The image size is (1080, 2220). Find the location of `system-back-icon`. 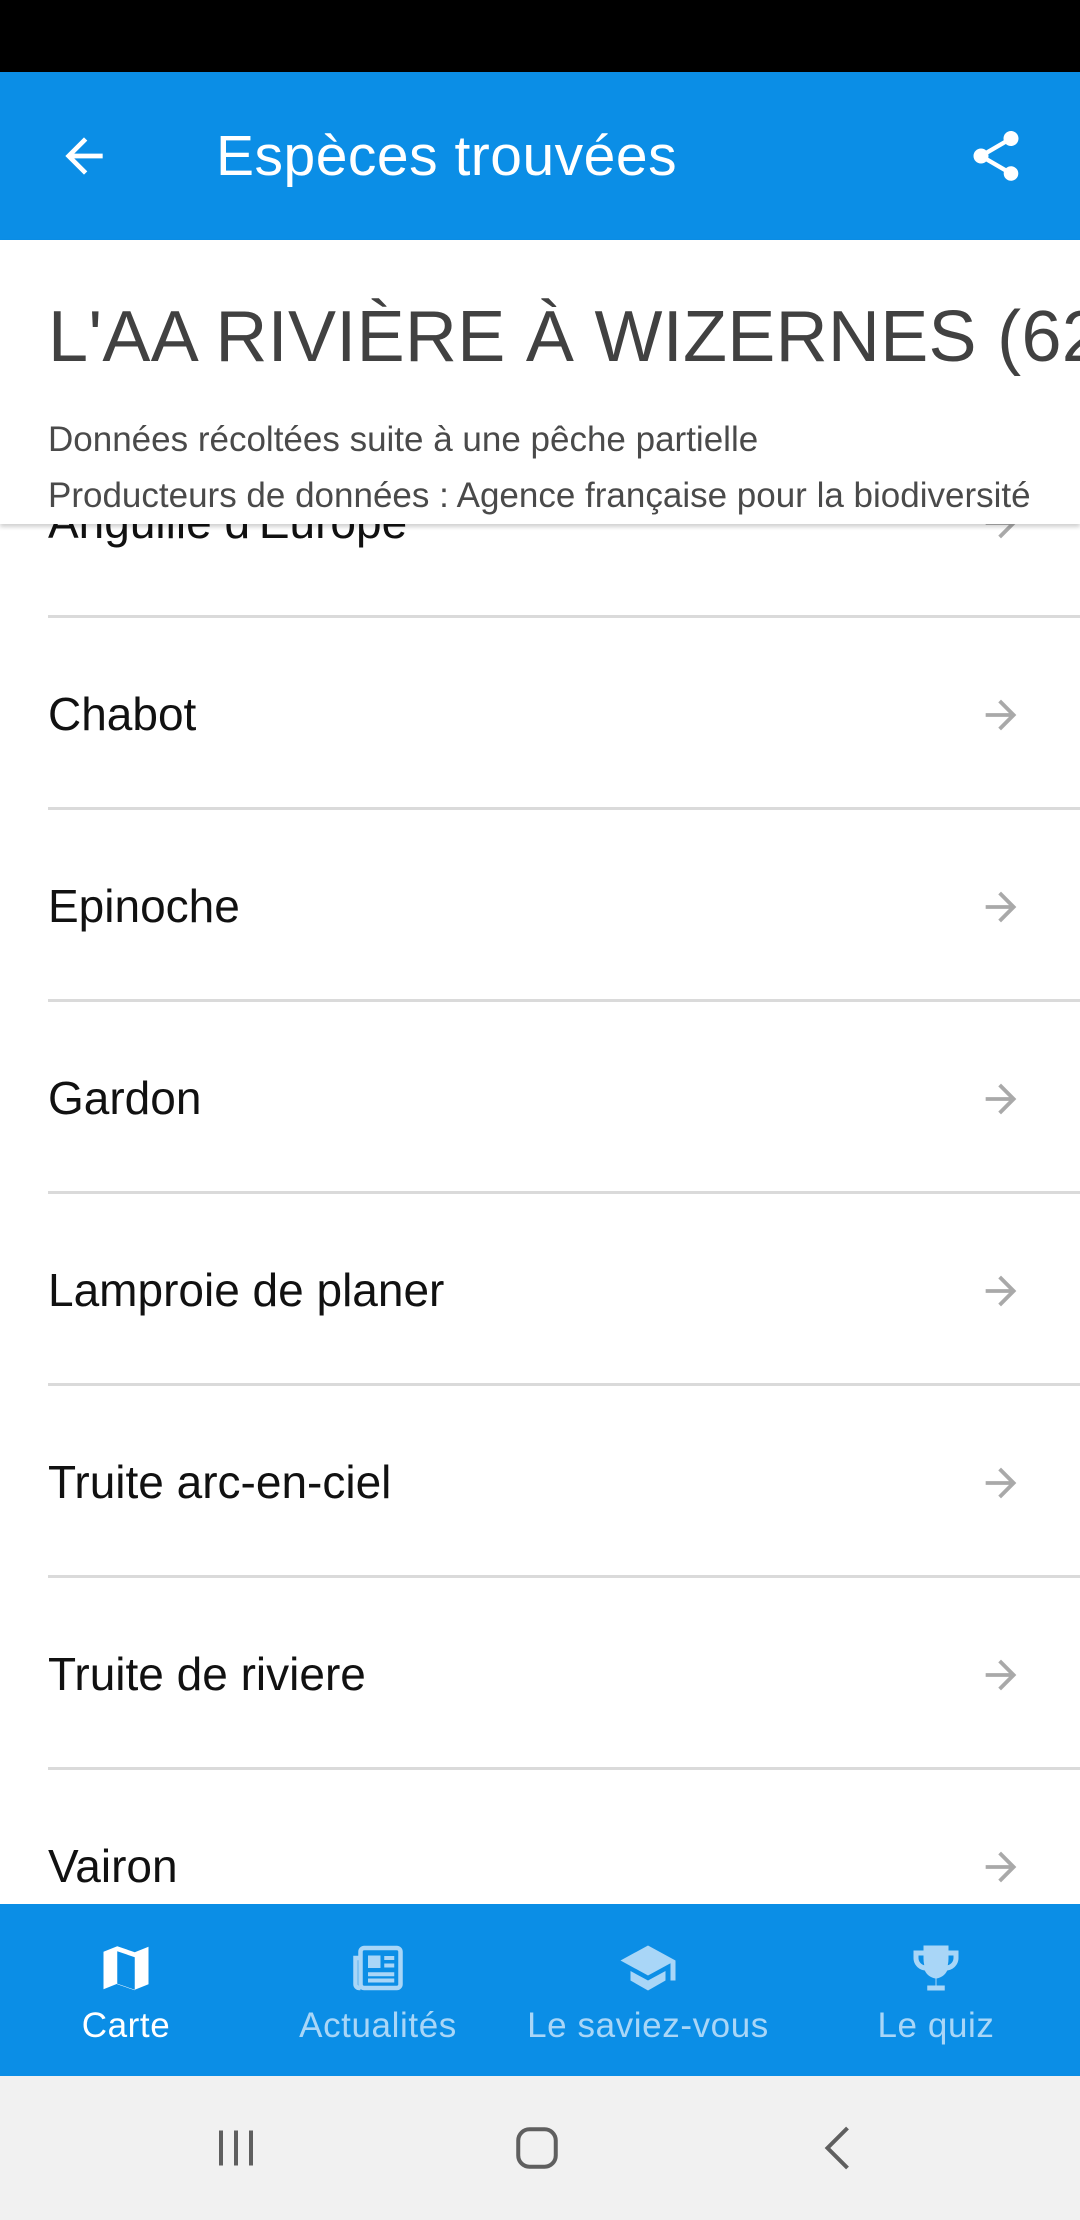

system-back-icon is located at coordinates (840, 2148).